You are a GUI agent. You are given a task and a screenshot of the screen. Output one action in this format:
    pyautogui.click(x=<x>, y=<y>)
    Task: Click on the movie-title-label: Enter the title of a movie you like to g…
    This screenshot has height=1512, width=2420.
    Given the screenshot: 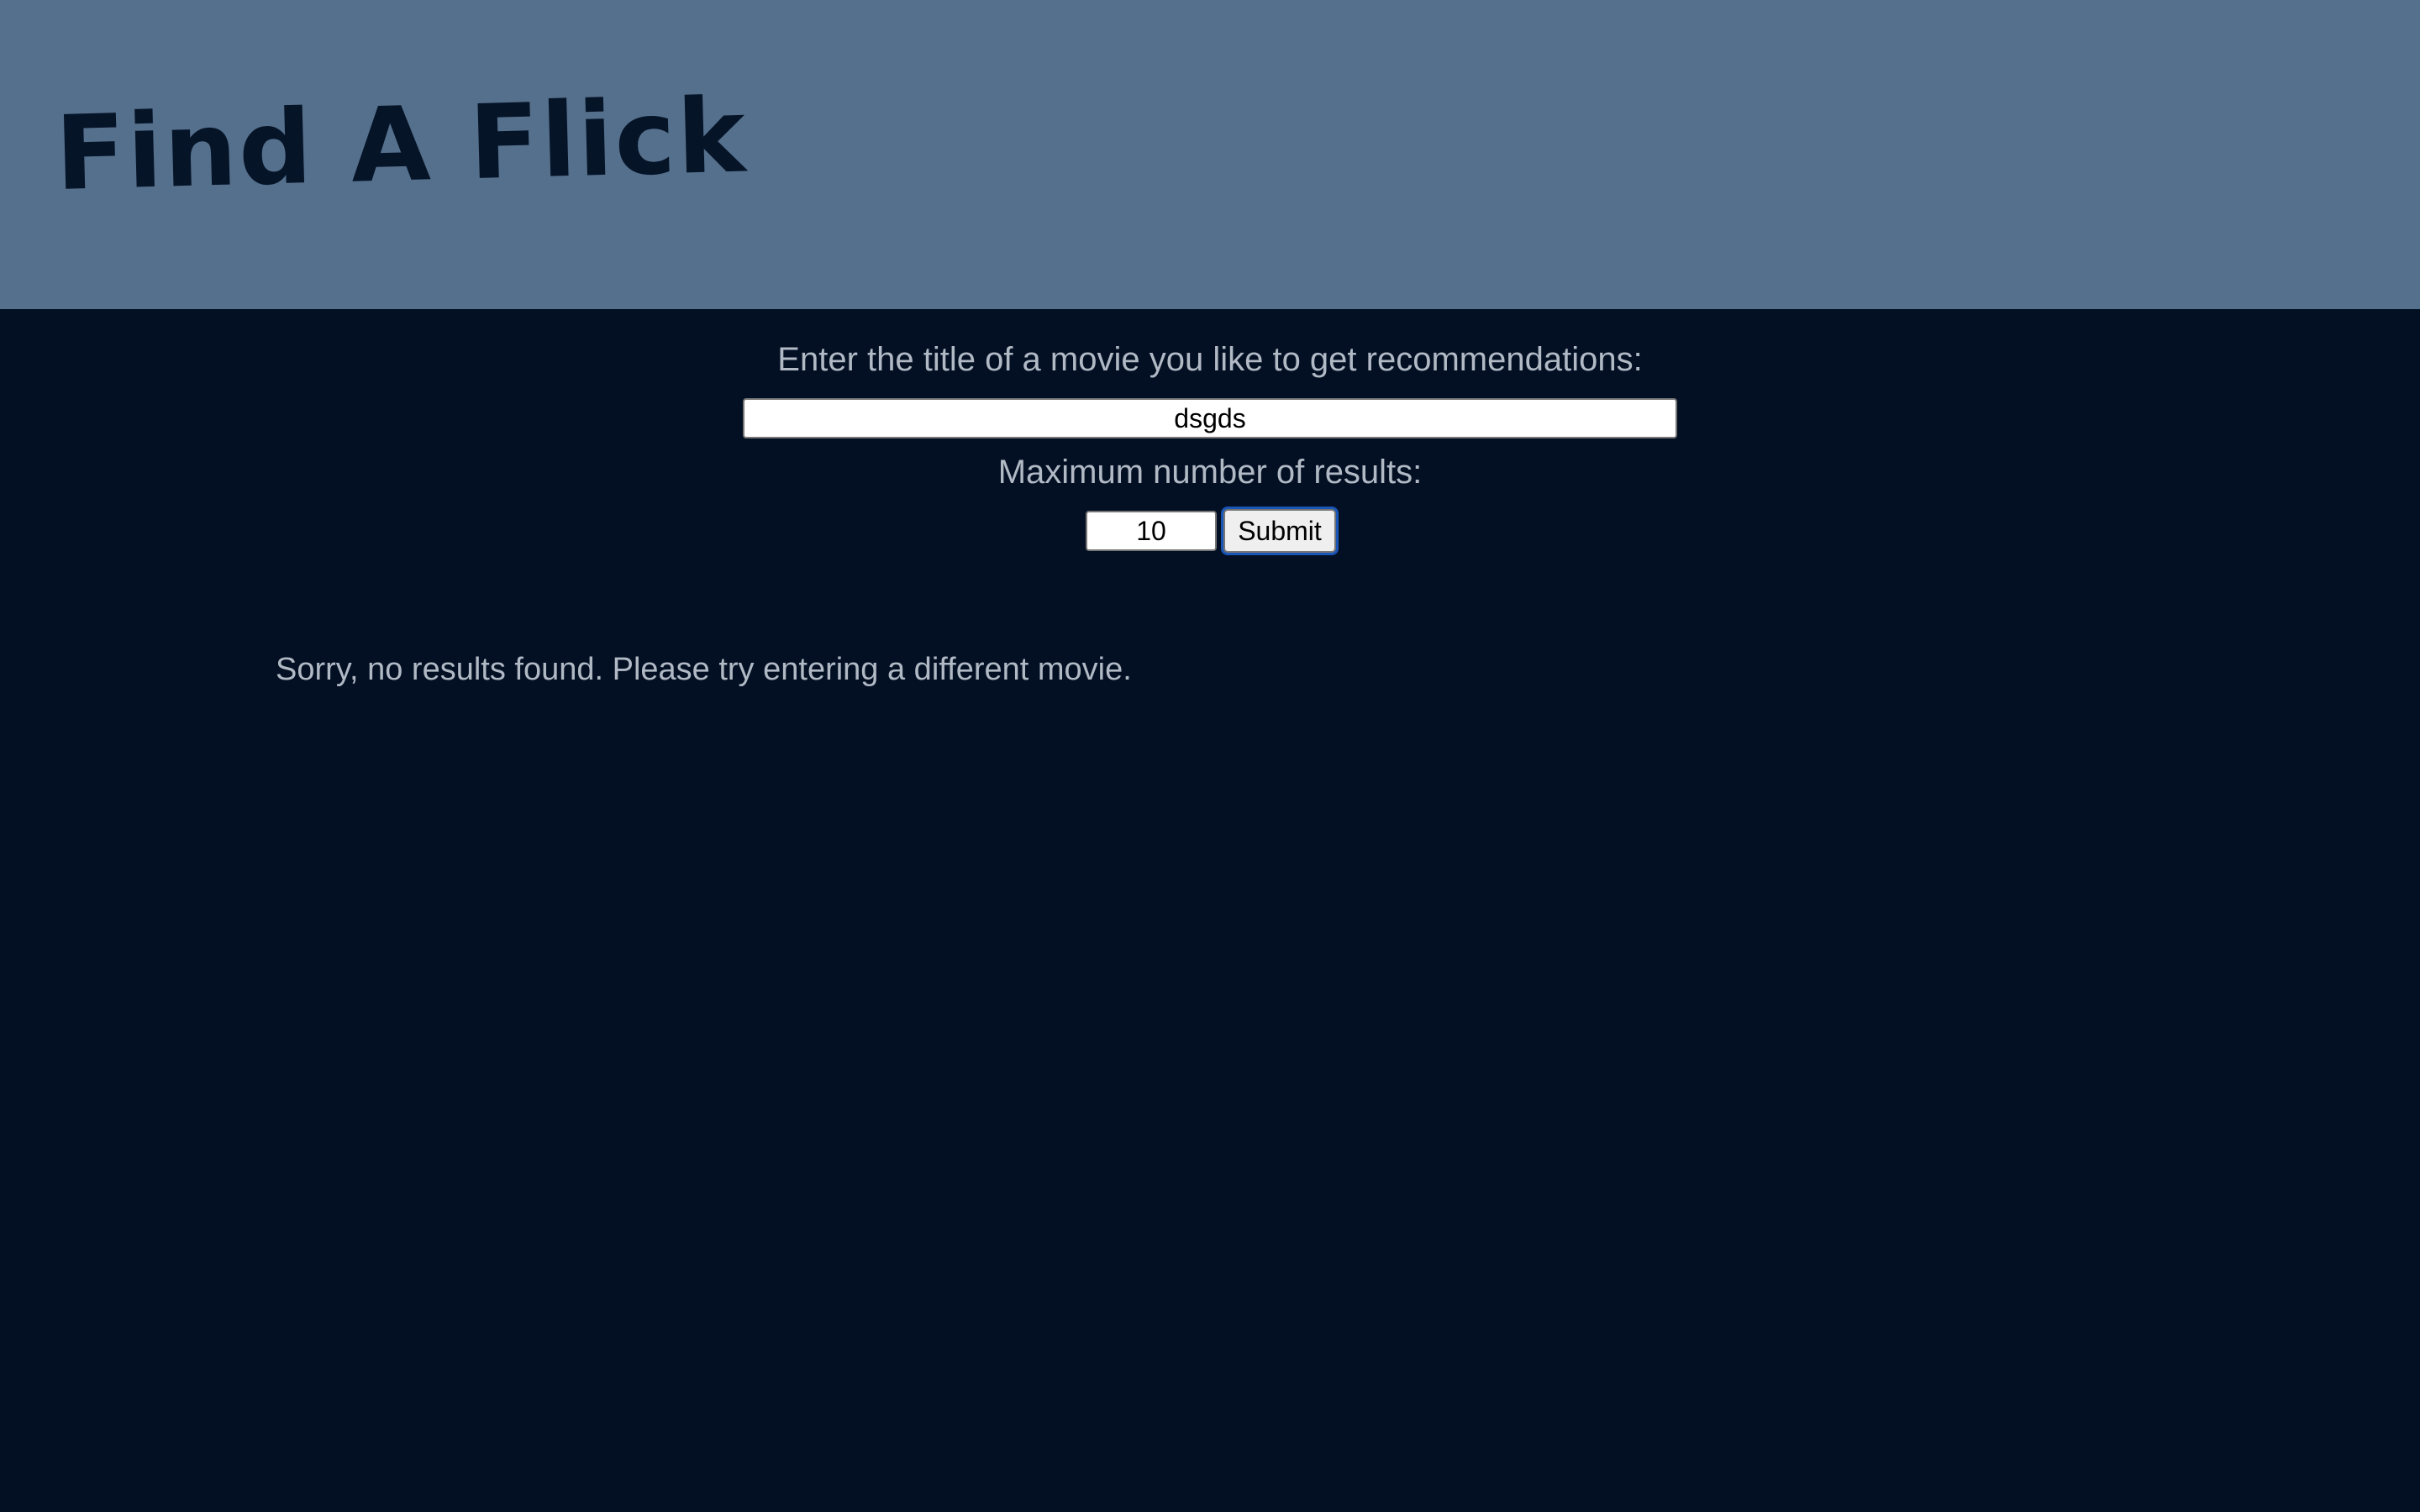 What is the action you would take?
    pyautogui.click(x=1210, y=359)
    